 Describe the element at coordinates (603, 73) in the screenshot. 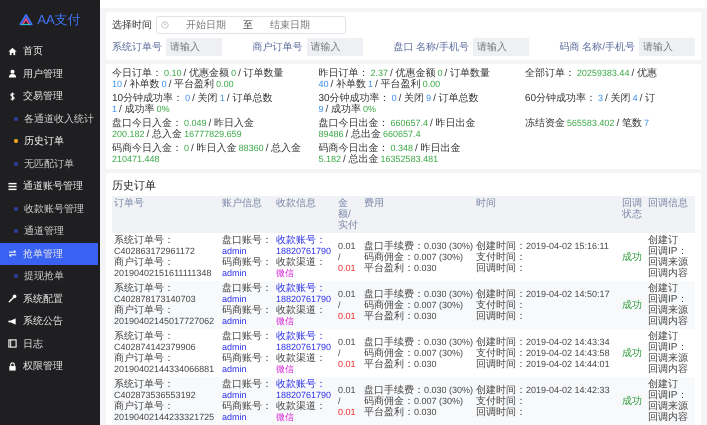

I see `stat-value: 20259383.44` at that location.